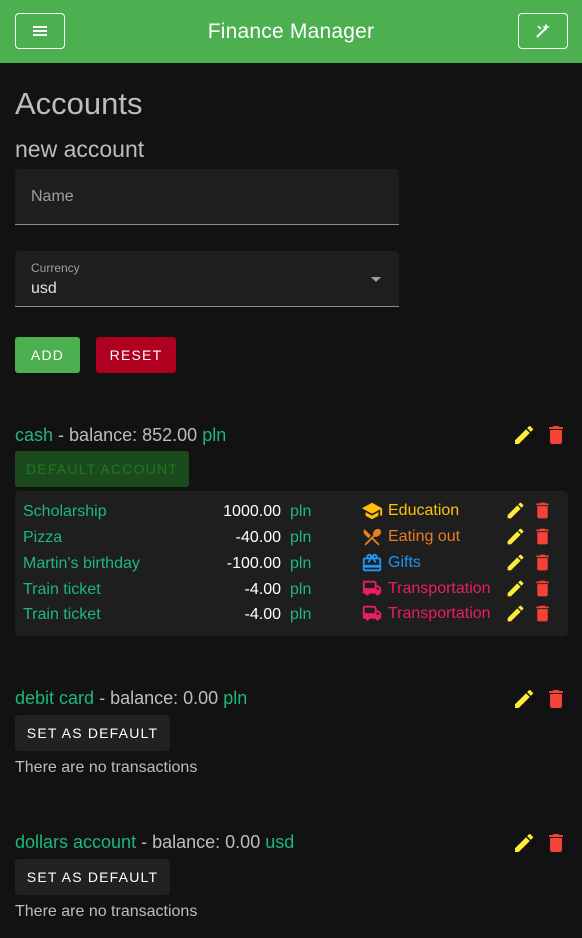 The height and width of the screenshot is (938, 582). Describe the element at coordinates (243, 842) in the screenshot. I see `balance-value: 0.00` at that location.